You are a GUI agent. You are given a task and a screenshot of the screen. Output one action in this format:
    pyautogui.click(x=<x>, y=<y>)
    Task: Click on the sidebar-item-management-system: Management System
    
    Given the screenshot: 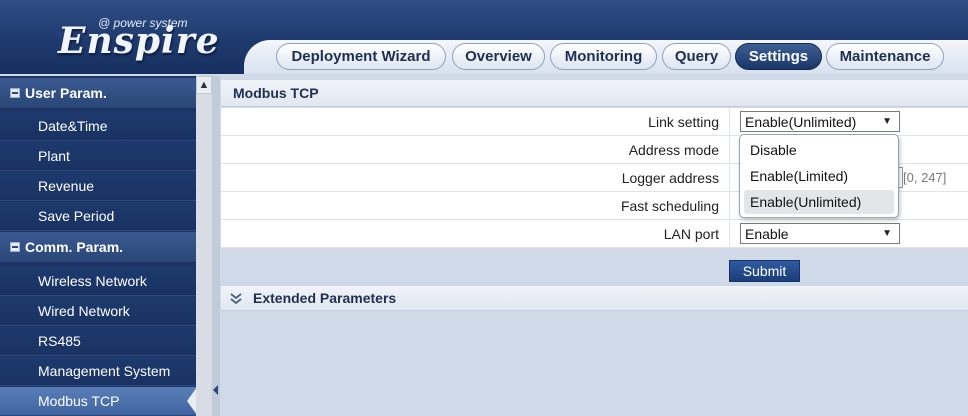 What is the action you would take?
    pyautogui.click(x=98, y=371)
    